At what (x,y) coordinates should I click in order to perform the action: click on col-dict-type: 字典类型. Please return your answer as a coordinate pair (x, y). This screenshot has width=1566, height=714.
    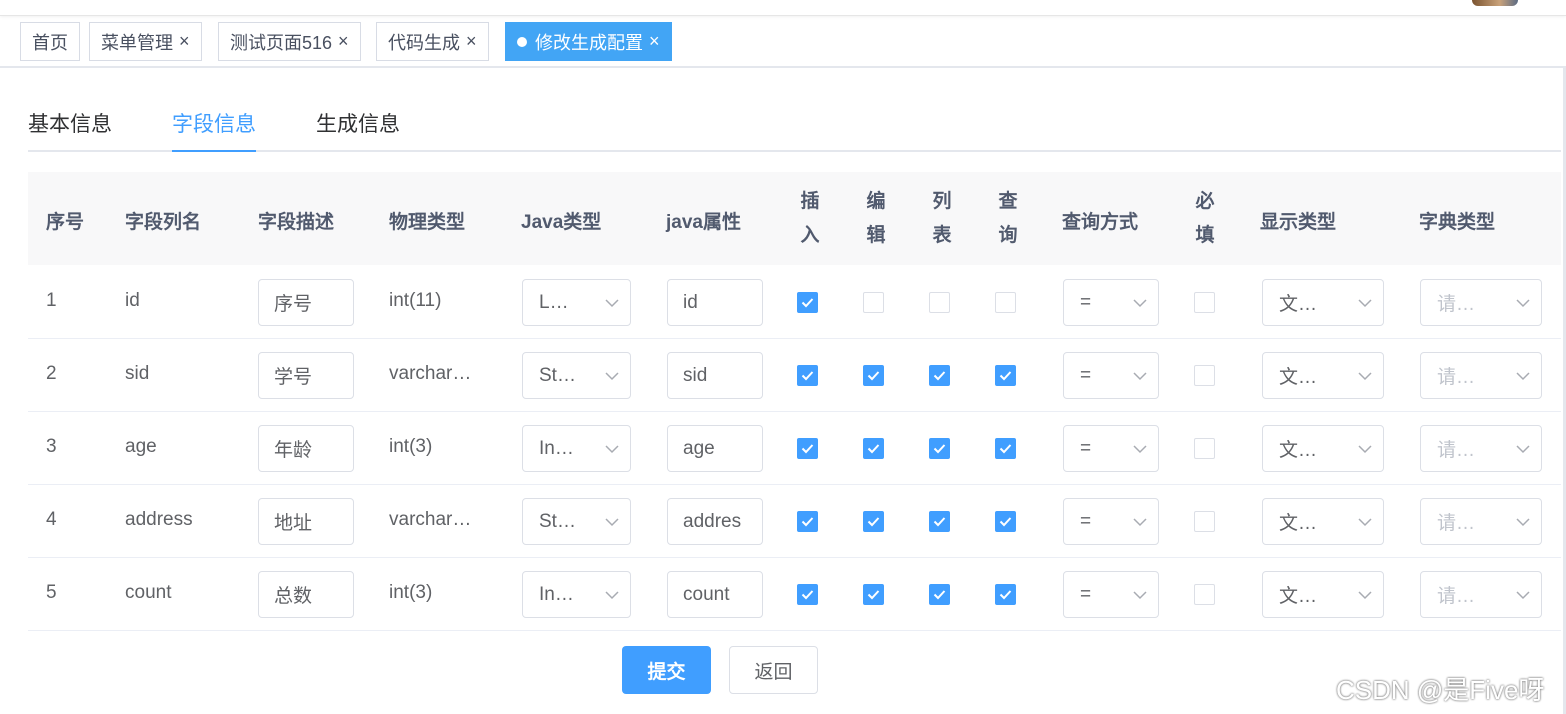
    Looking at the image, I should click on (1457, 222).